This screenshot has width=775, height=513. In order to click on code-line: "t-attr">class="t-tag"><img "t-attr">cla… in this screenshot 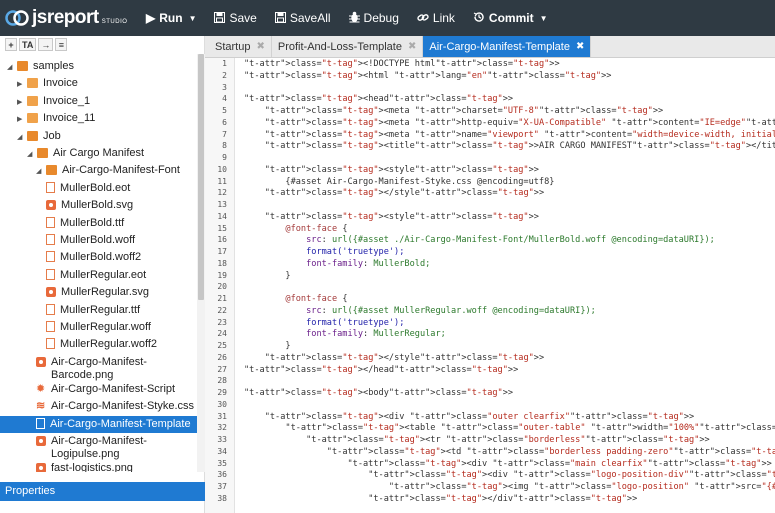, I will do `click(509, 487)`.